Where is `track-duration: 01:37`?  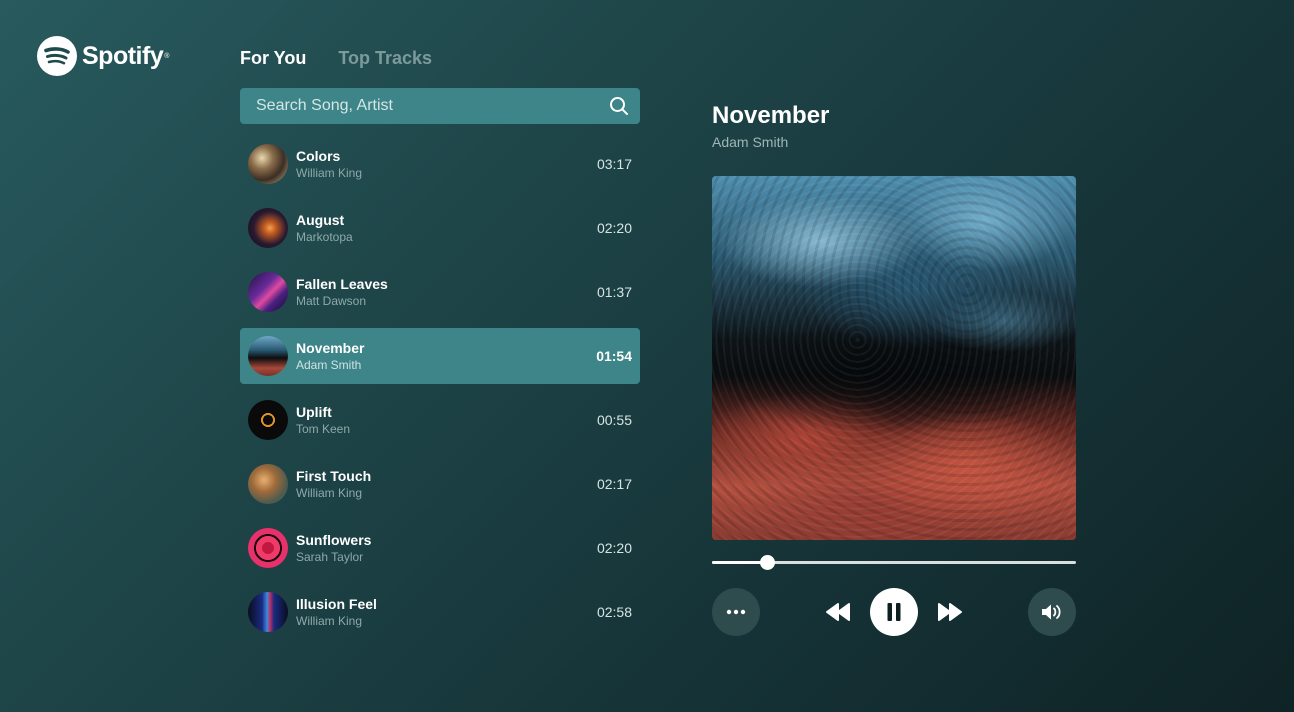 track-duration: 01:37 is located at coordinates (614, 292).